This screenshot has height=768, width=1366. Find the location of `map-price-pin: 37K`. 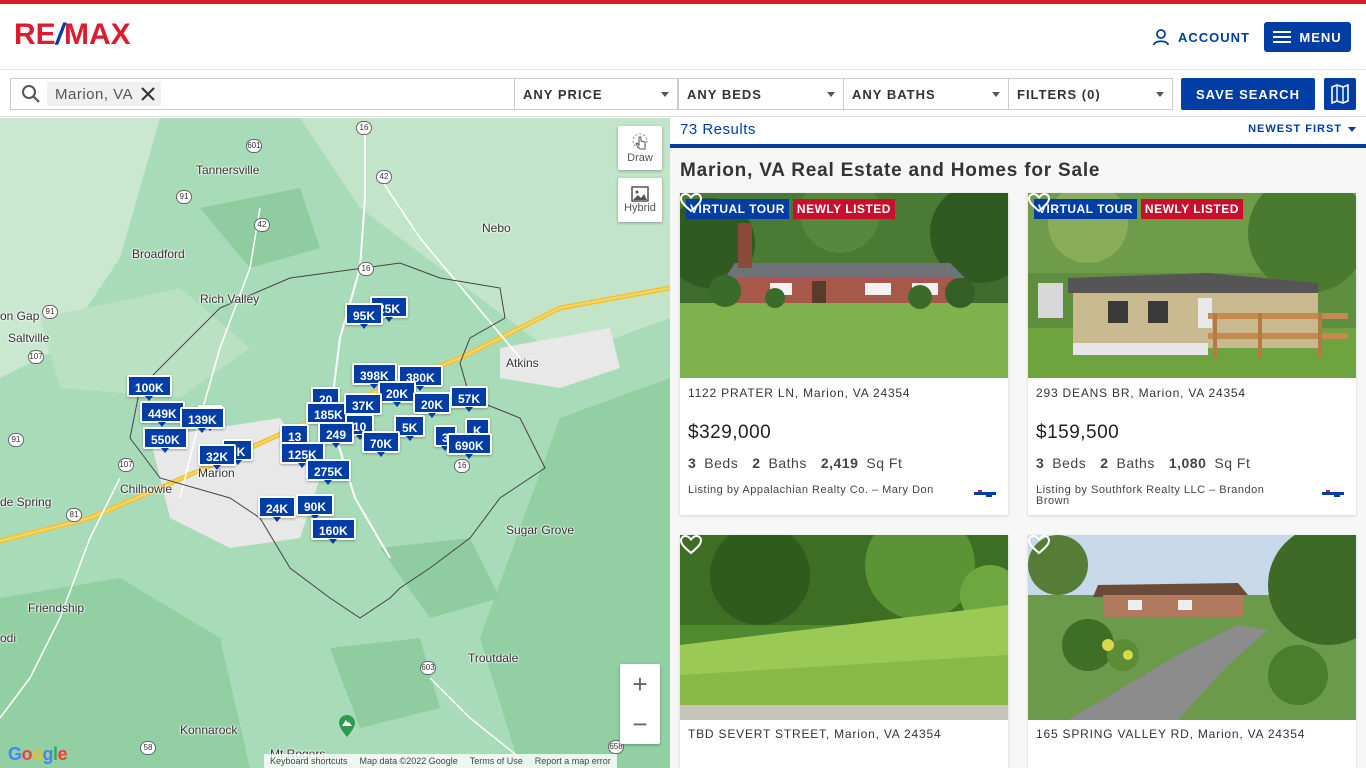

map-price-pin: 37K is located at coordinates (363, 406).